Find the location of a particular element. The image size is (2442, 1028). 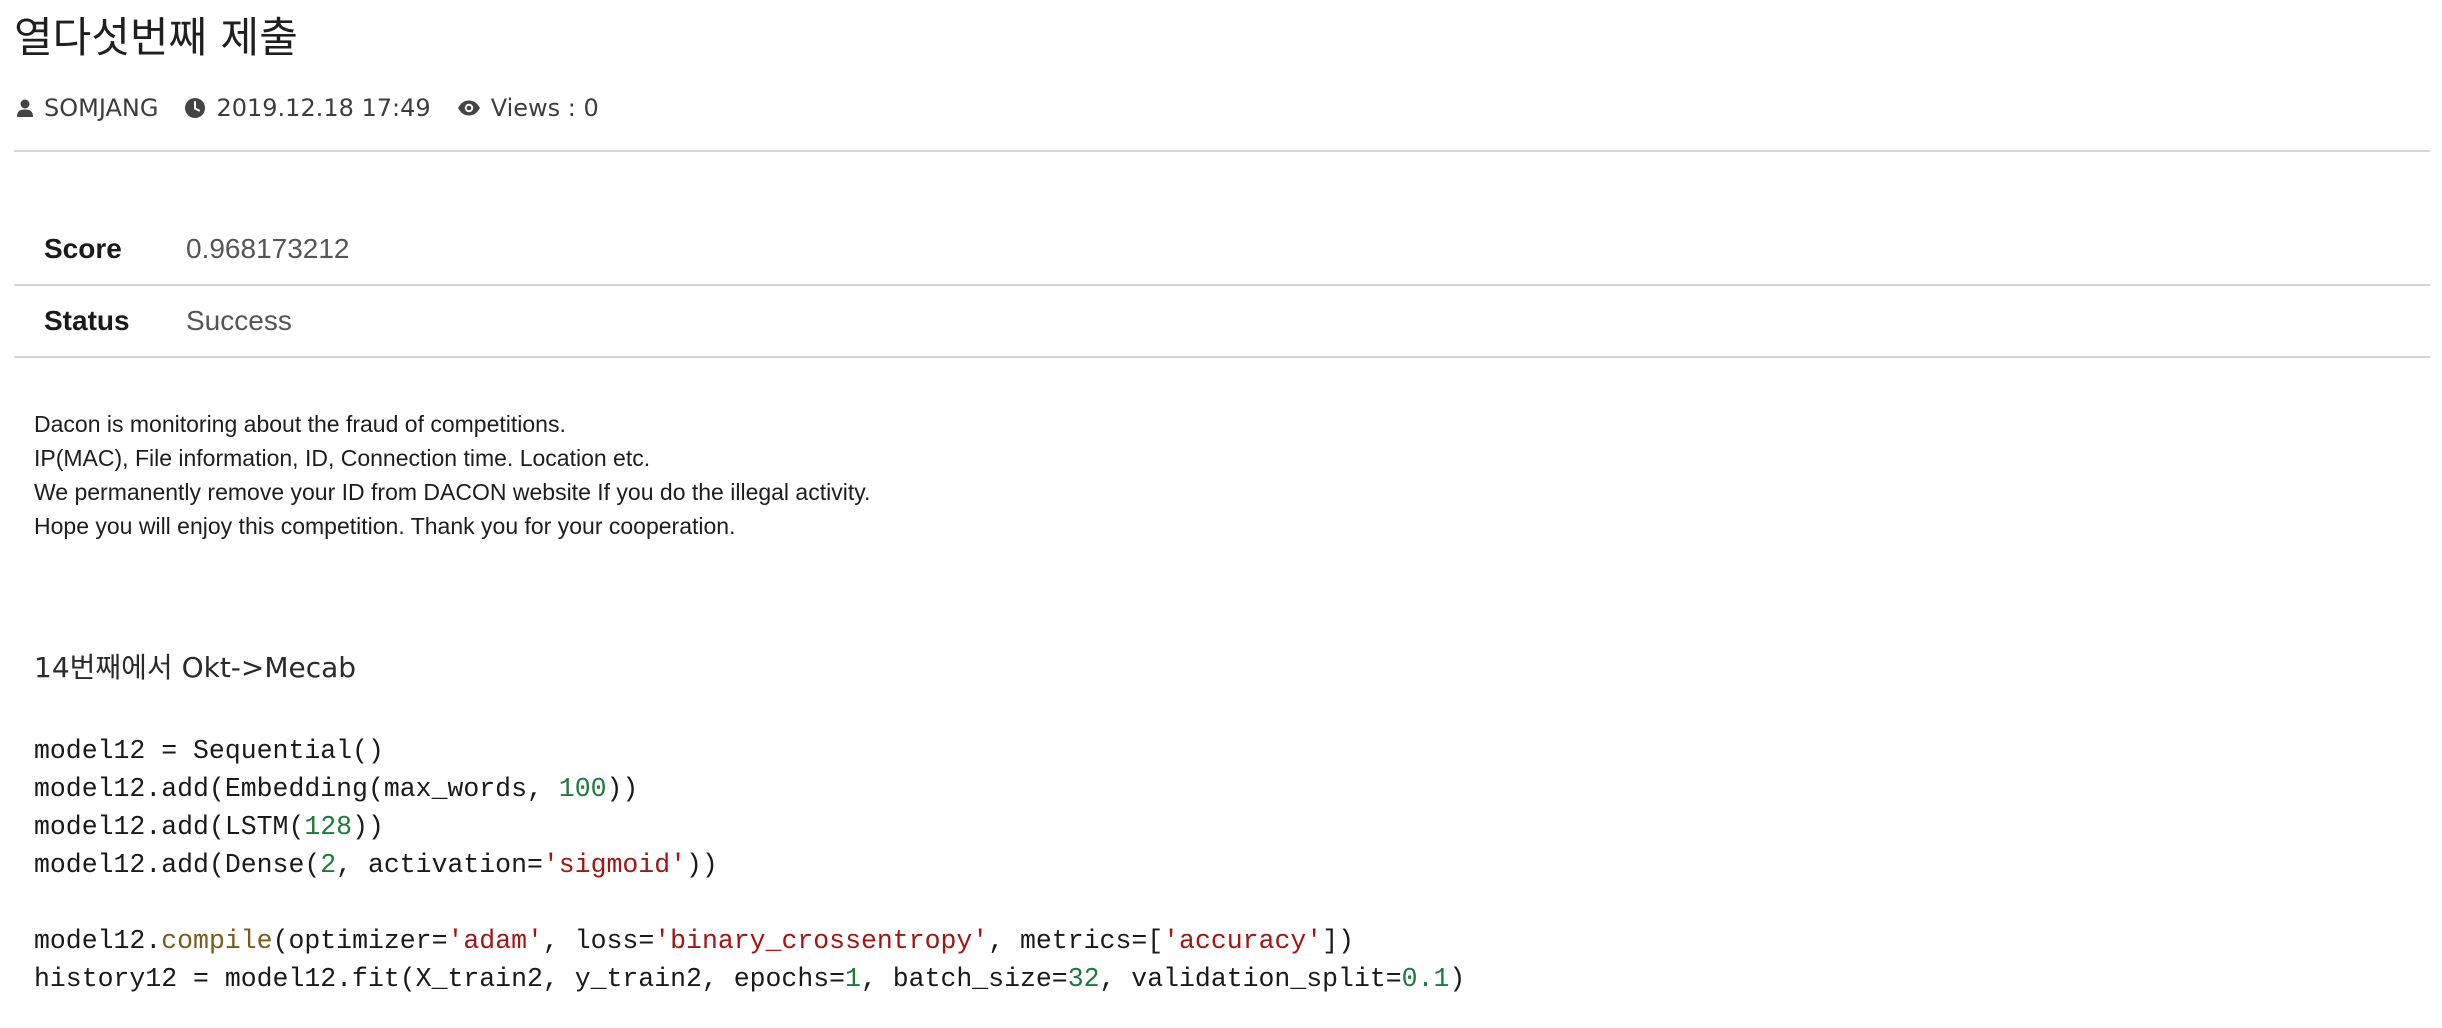

code-token: 2 is located at coordinates (328, 865).